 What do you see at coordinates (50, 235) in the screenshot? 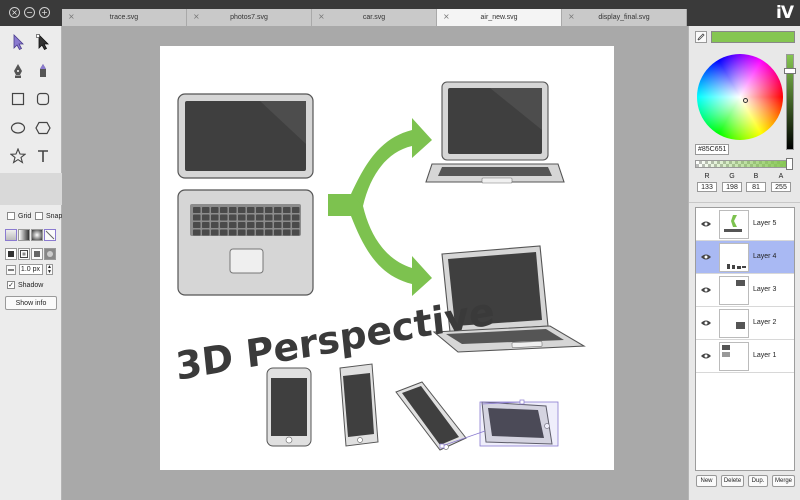
I see `fill-none-button` at bounding box center [50, 235].